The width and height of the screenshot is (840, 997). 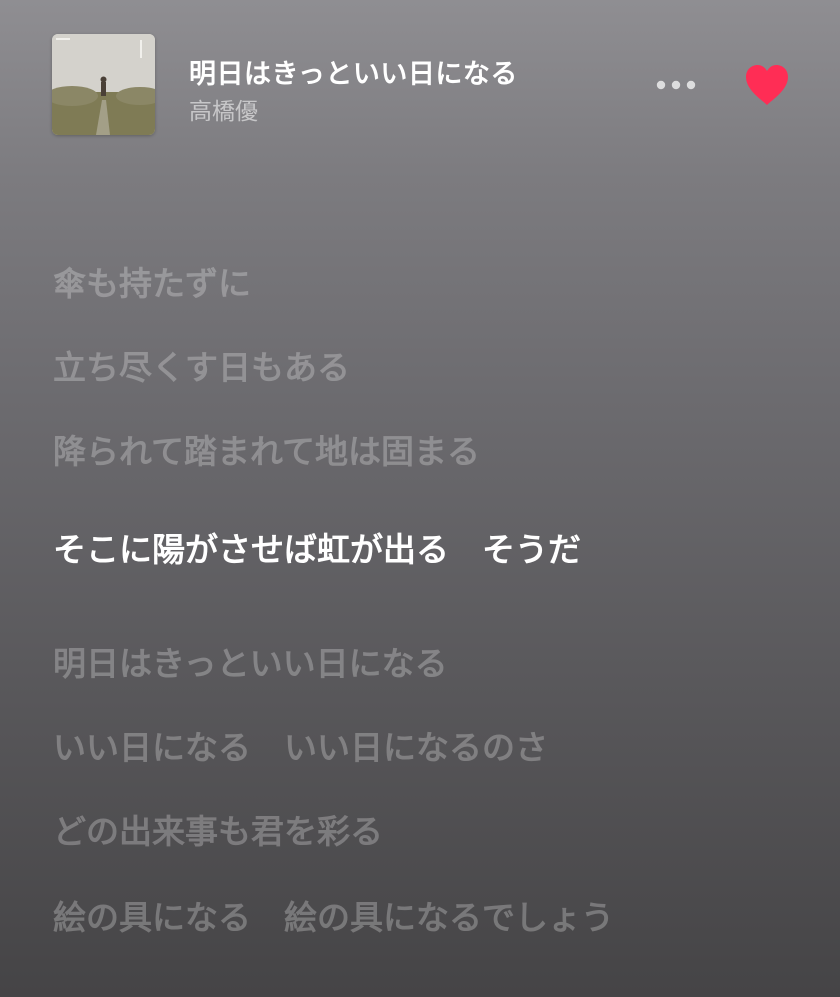 I want to click on track-artist: 高橋優, so click(x=223, y=109).